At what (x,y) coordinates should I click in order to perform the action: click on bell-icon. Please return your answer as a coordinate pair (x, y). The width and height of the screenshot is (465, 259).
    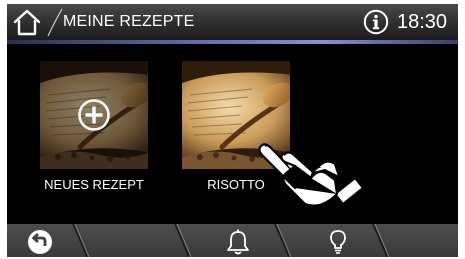
    Looking at the image, I should click on (238, 242).